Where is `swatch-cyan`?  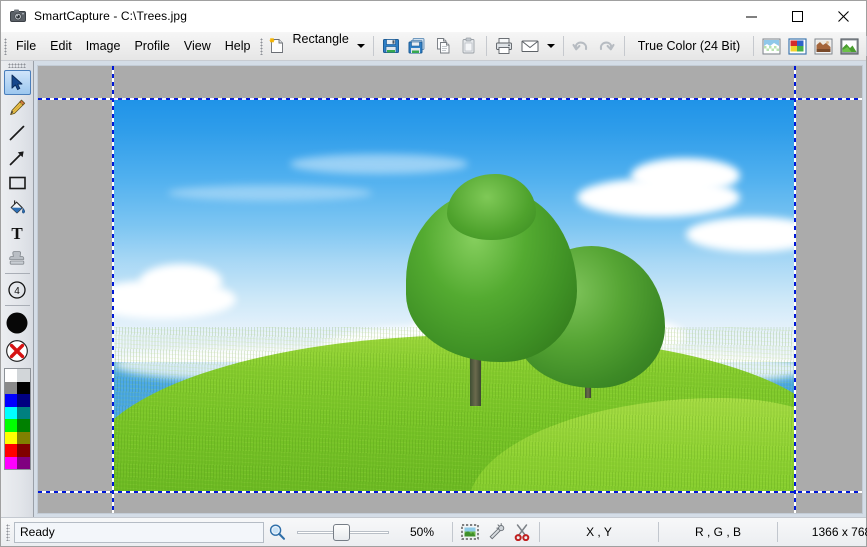
swatch-cyan is located at coordinates (10, 412).